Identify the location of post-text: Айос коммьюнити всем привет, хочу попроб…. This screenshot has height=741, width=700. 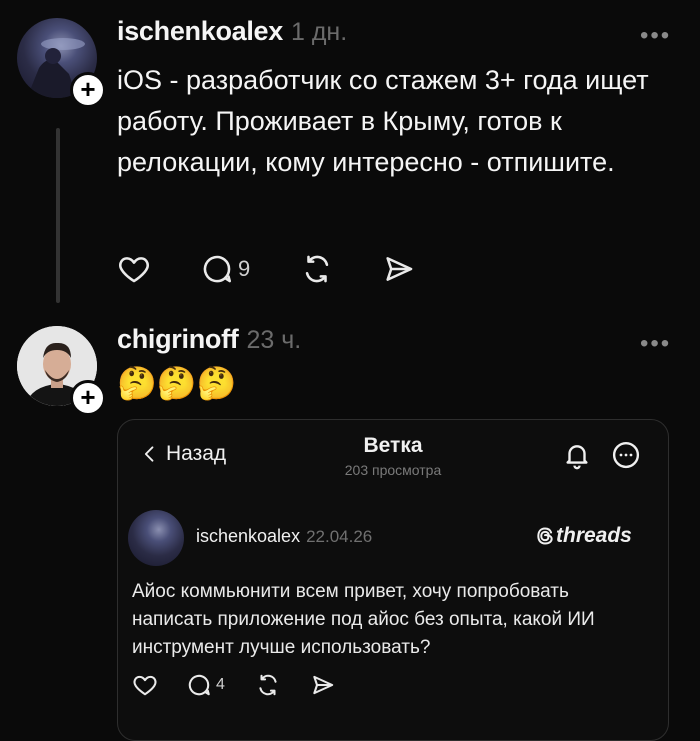
(363, 619).